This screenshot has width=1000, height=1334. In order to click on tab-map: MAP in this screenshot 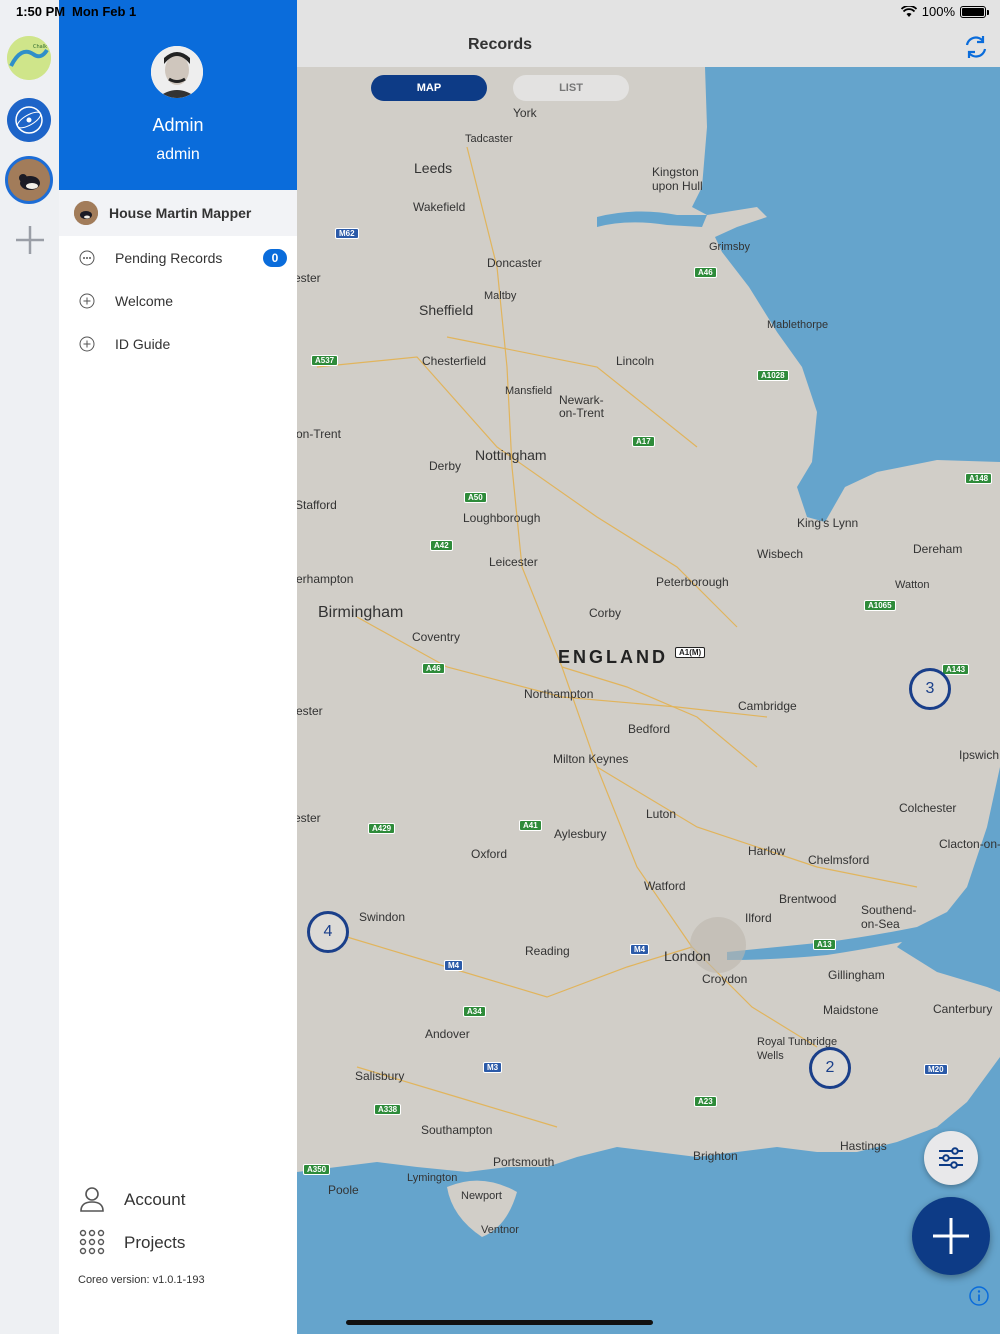, I will do `click(429, 88)`.